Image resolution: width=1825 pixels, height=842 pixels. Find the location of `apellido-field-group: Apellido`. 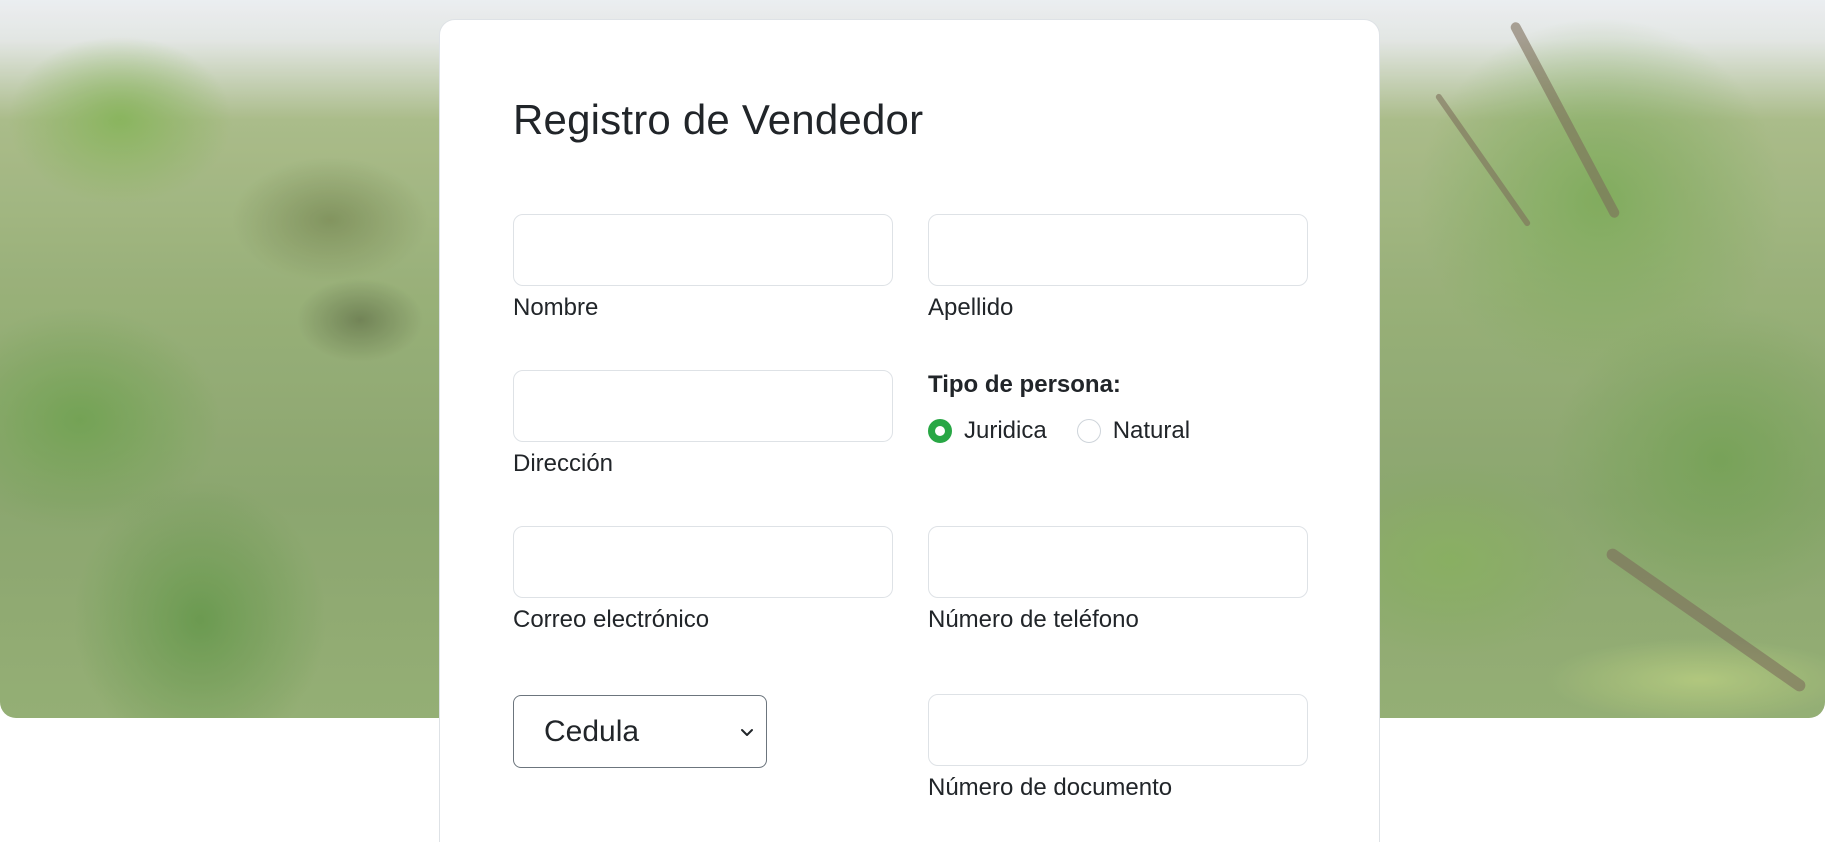

apellido-field-group: Apellido is located at coordinates (1118, 268).